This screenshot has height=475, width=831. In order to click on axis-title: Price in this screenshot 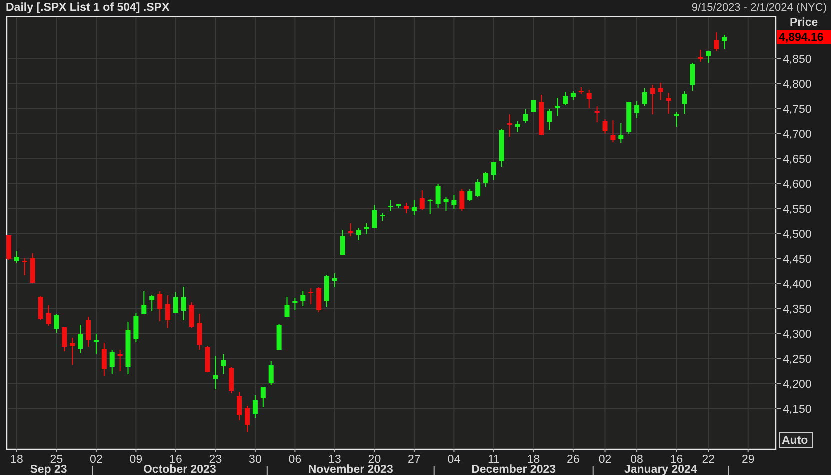, I will do `click(804, 23)`.